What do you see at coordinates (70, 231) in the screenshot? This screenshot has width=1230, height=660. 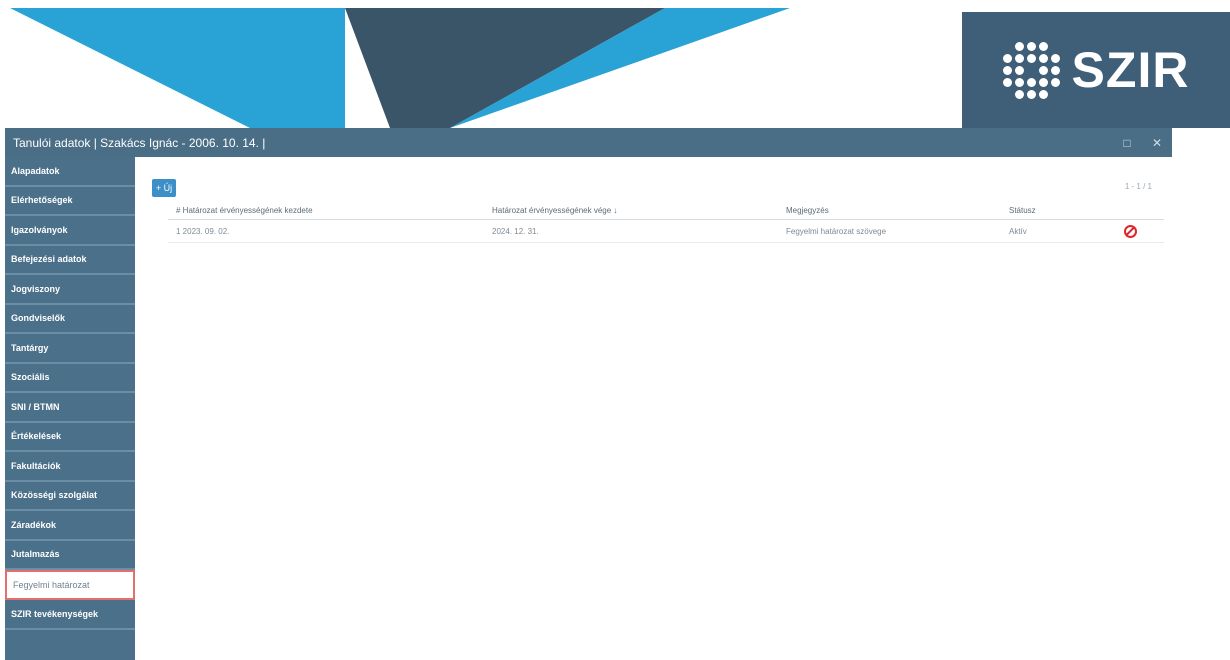 I see `sidebar-item-igazolvanyok: Igazolványok` at bounding box center [70, 231].